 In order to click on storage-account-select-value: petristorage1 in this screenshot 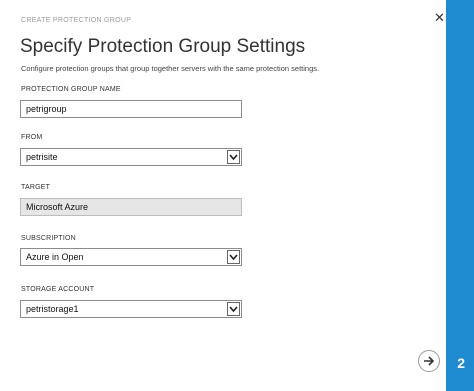, I will do `click(52, 309)`.